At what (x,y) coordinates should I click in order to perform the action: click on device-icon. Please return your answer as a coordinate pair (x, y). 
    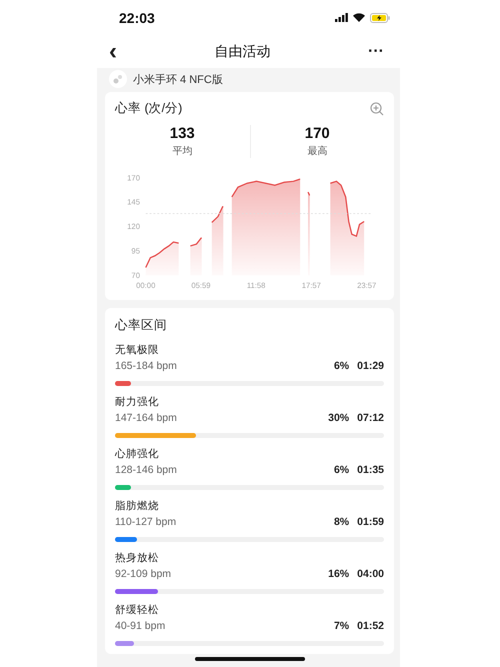
    Looking at the image, I should click on (118, 79).